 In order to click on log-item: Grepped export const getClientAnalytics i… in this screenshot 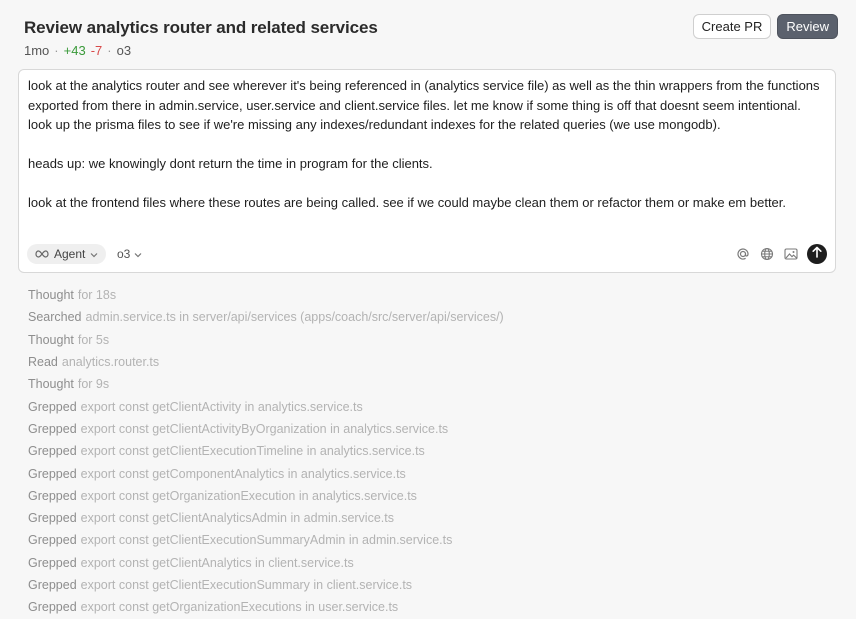, I will do `click(432, 563)`.